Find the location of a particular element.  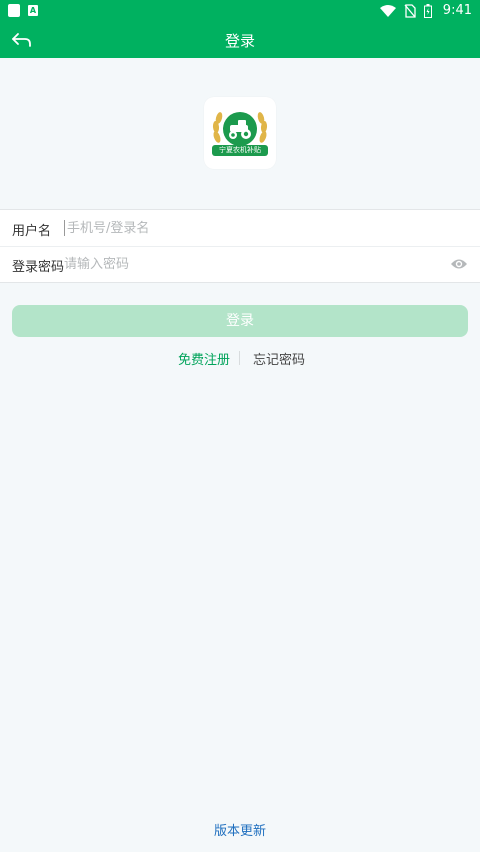

password-input is located at coordinates (249, 264).